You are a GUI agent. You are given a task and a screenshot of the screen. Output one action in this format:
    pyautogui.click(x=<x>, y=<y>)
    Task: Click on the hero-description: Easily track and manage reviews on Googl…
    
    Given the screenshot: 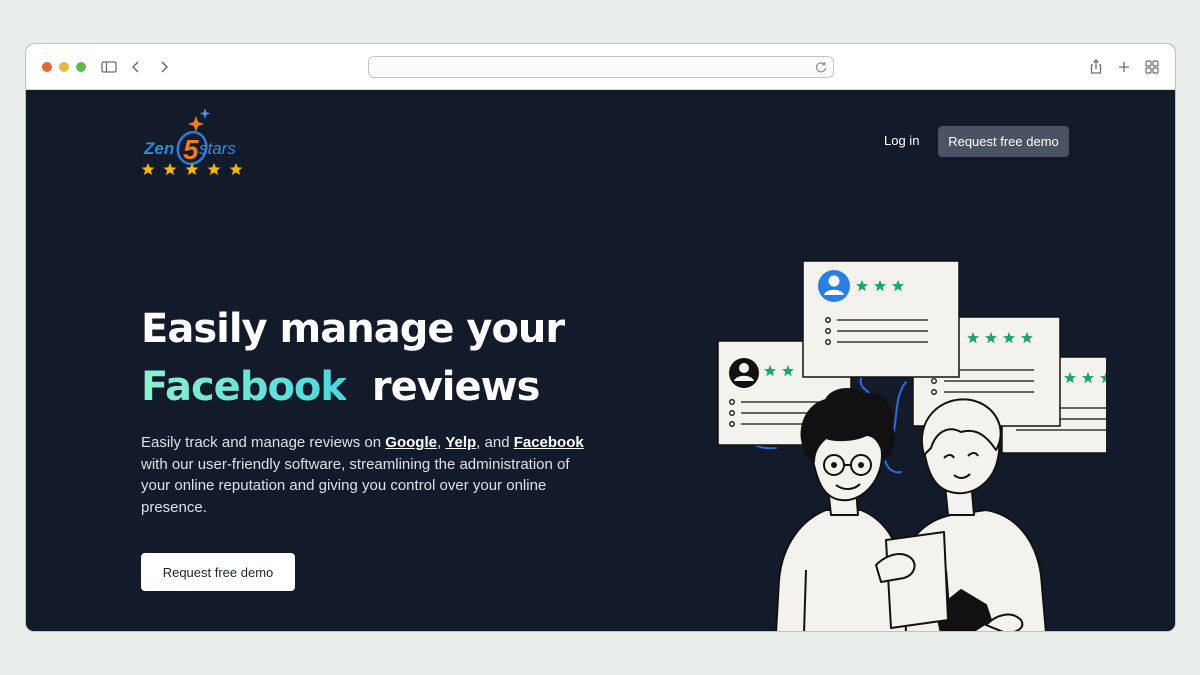 What is the action you would take?
    pyautogui.click(x=371, y=475)
    